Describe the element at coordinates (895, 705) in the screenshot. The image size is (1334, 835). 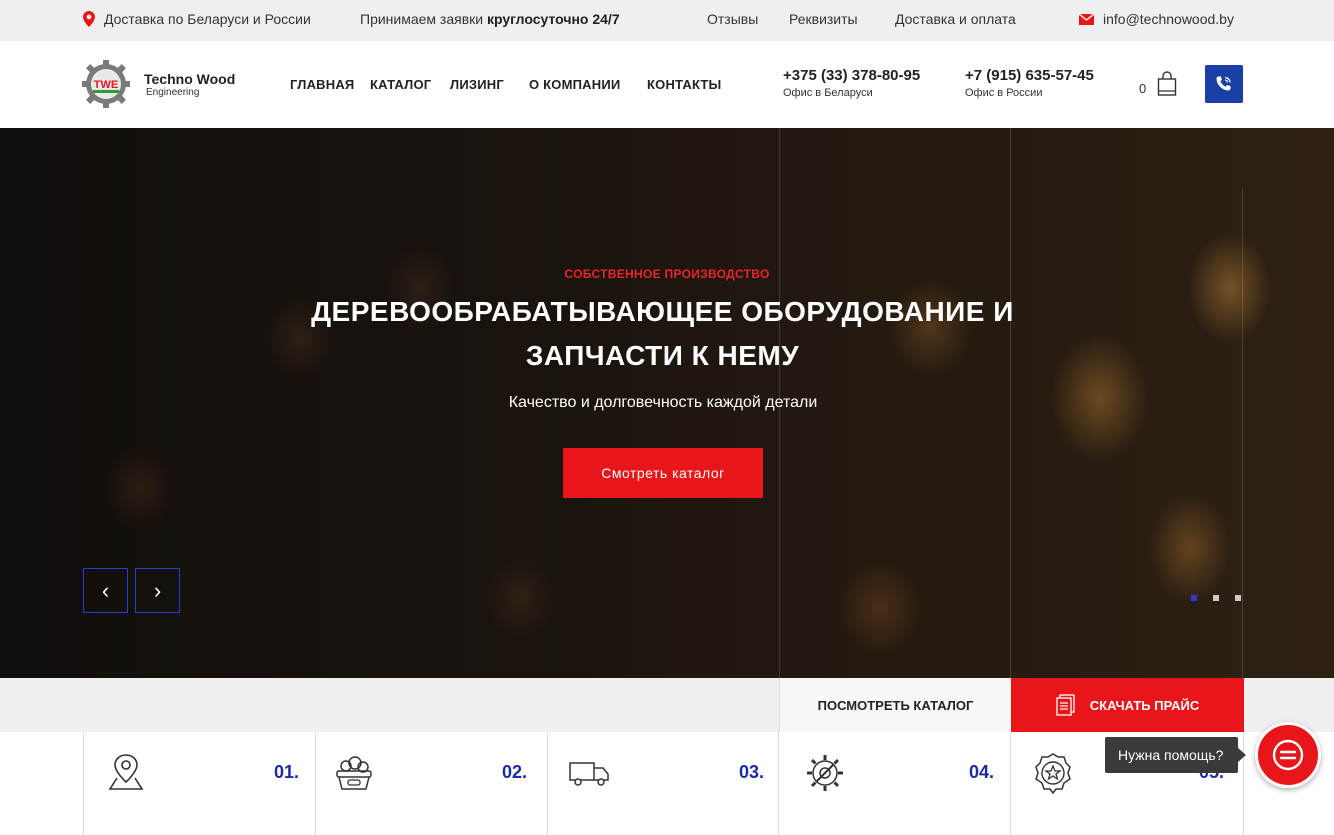
I see `view-catalog-link: ПОСМОТРЕТЬ КАТАЛОГ` at that location.